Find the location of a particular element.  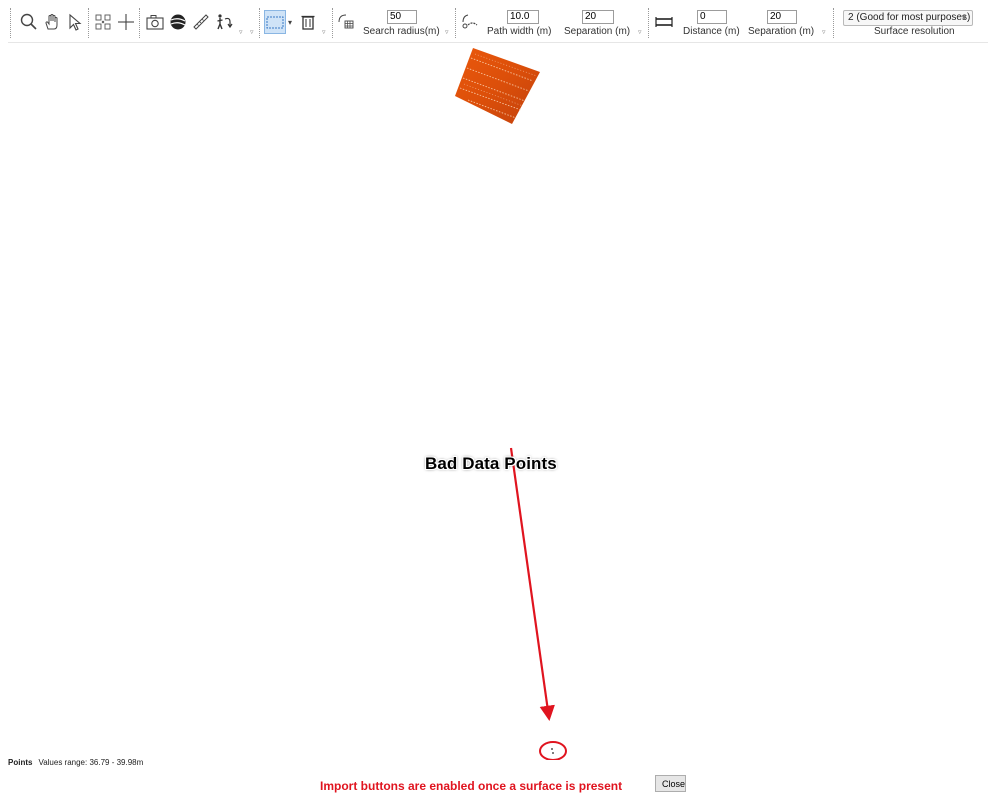

bad-points-highlight-ring is located at coordinates (553, 750).